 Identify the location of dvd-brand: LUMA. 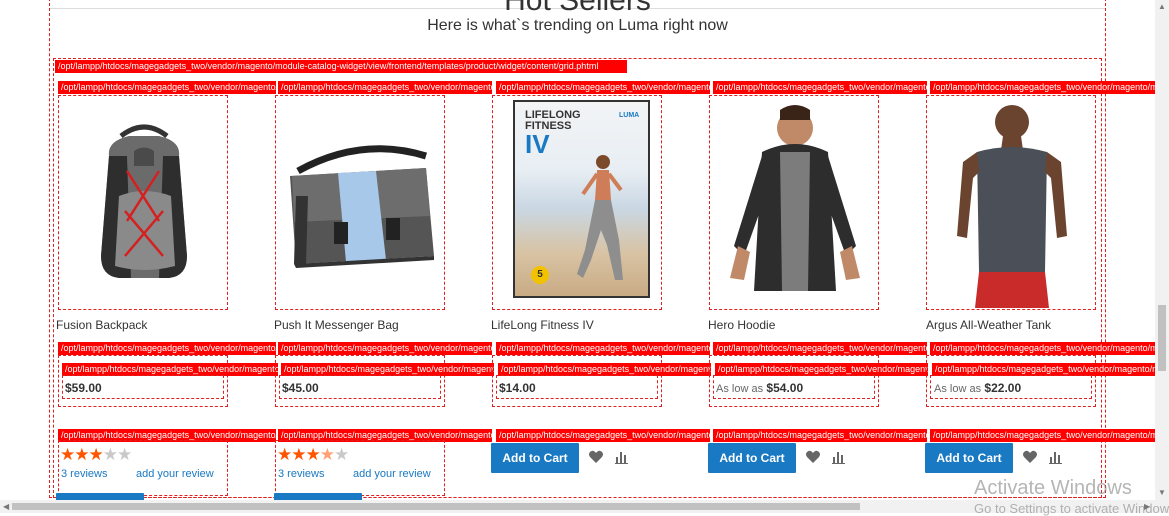
(629, 115).